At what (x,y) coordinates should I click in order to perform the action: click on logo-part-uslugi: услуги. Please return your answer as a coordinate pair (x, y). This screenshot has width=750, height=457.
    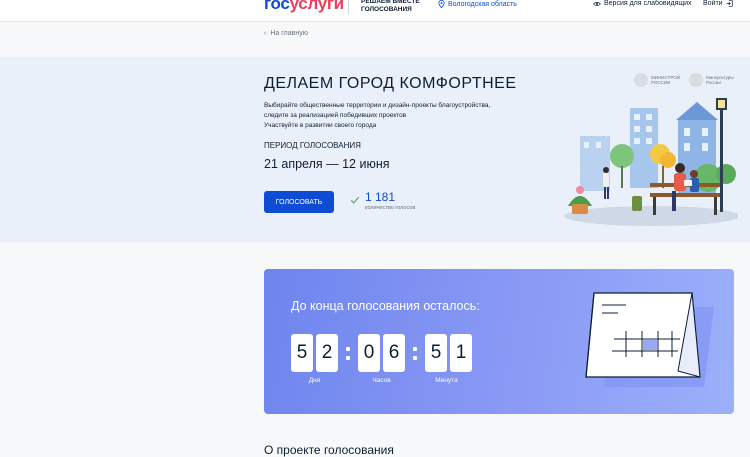
    Looking at the image, I should click on (317, 6).